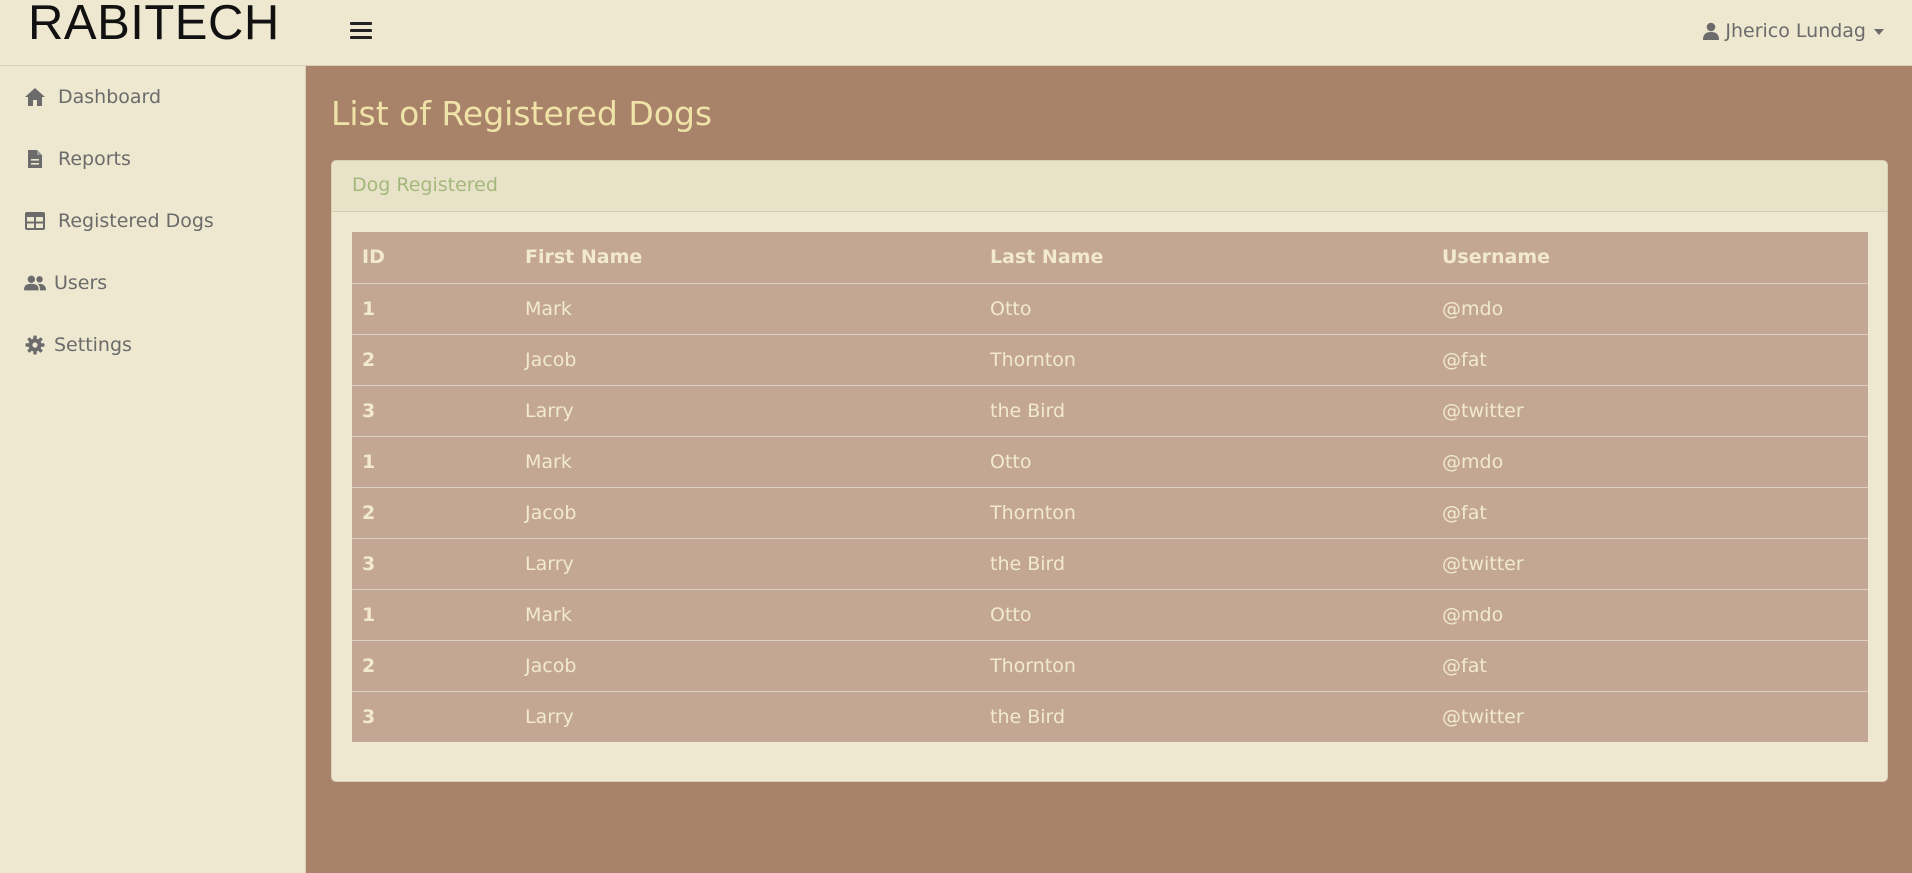  What do you see at coordinates (35, 221) in the screenshot?
I see `table-icon` at bounding box center [35, 221].